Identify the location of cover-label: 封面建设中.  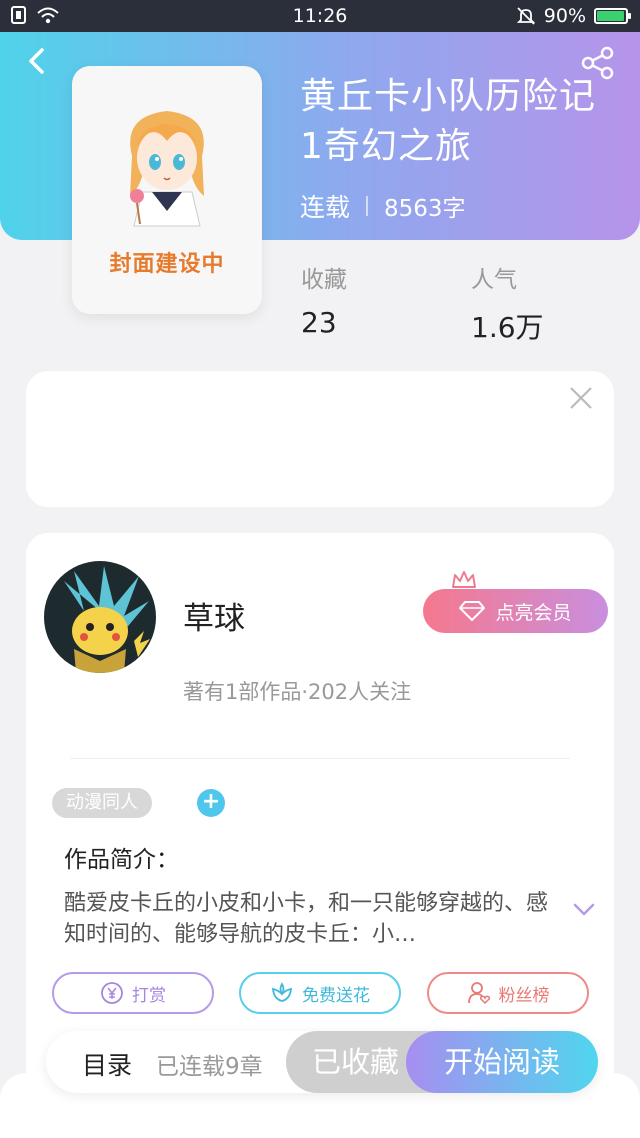
(167, 264).